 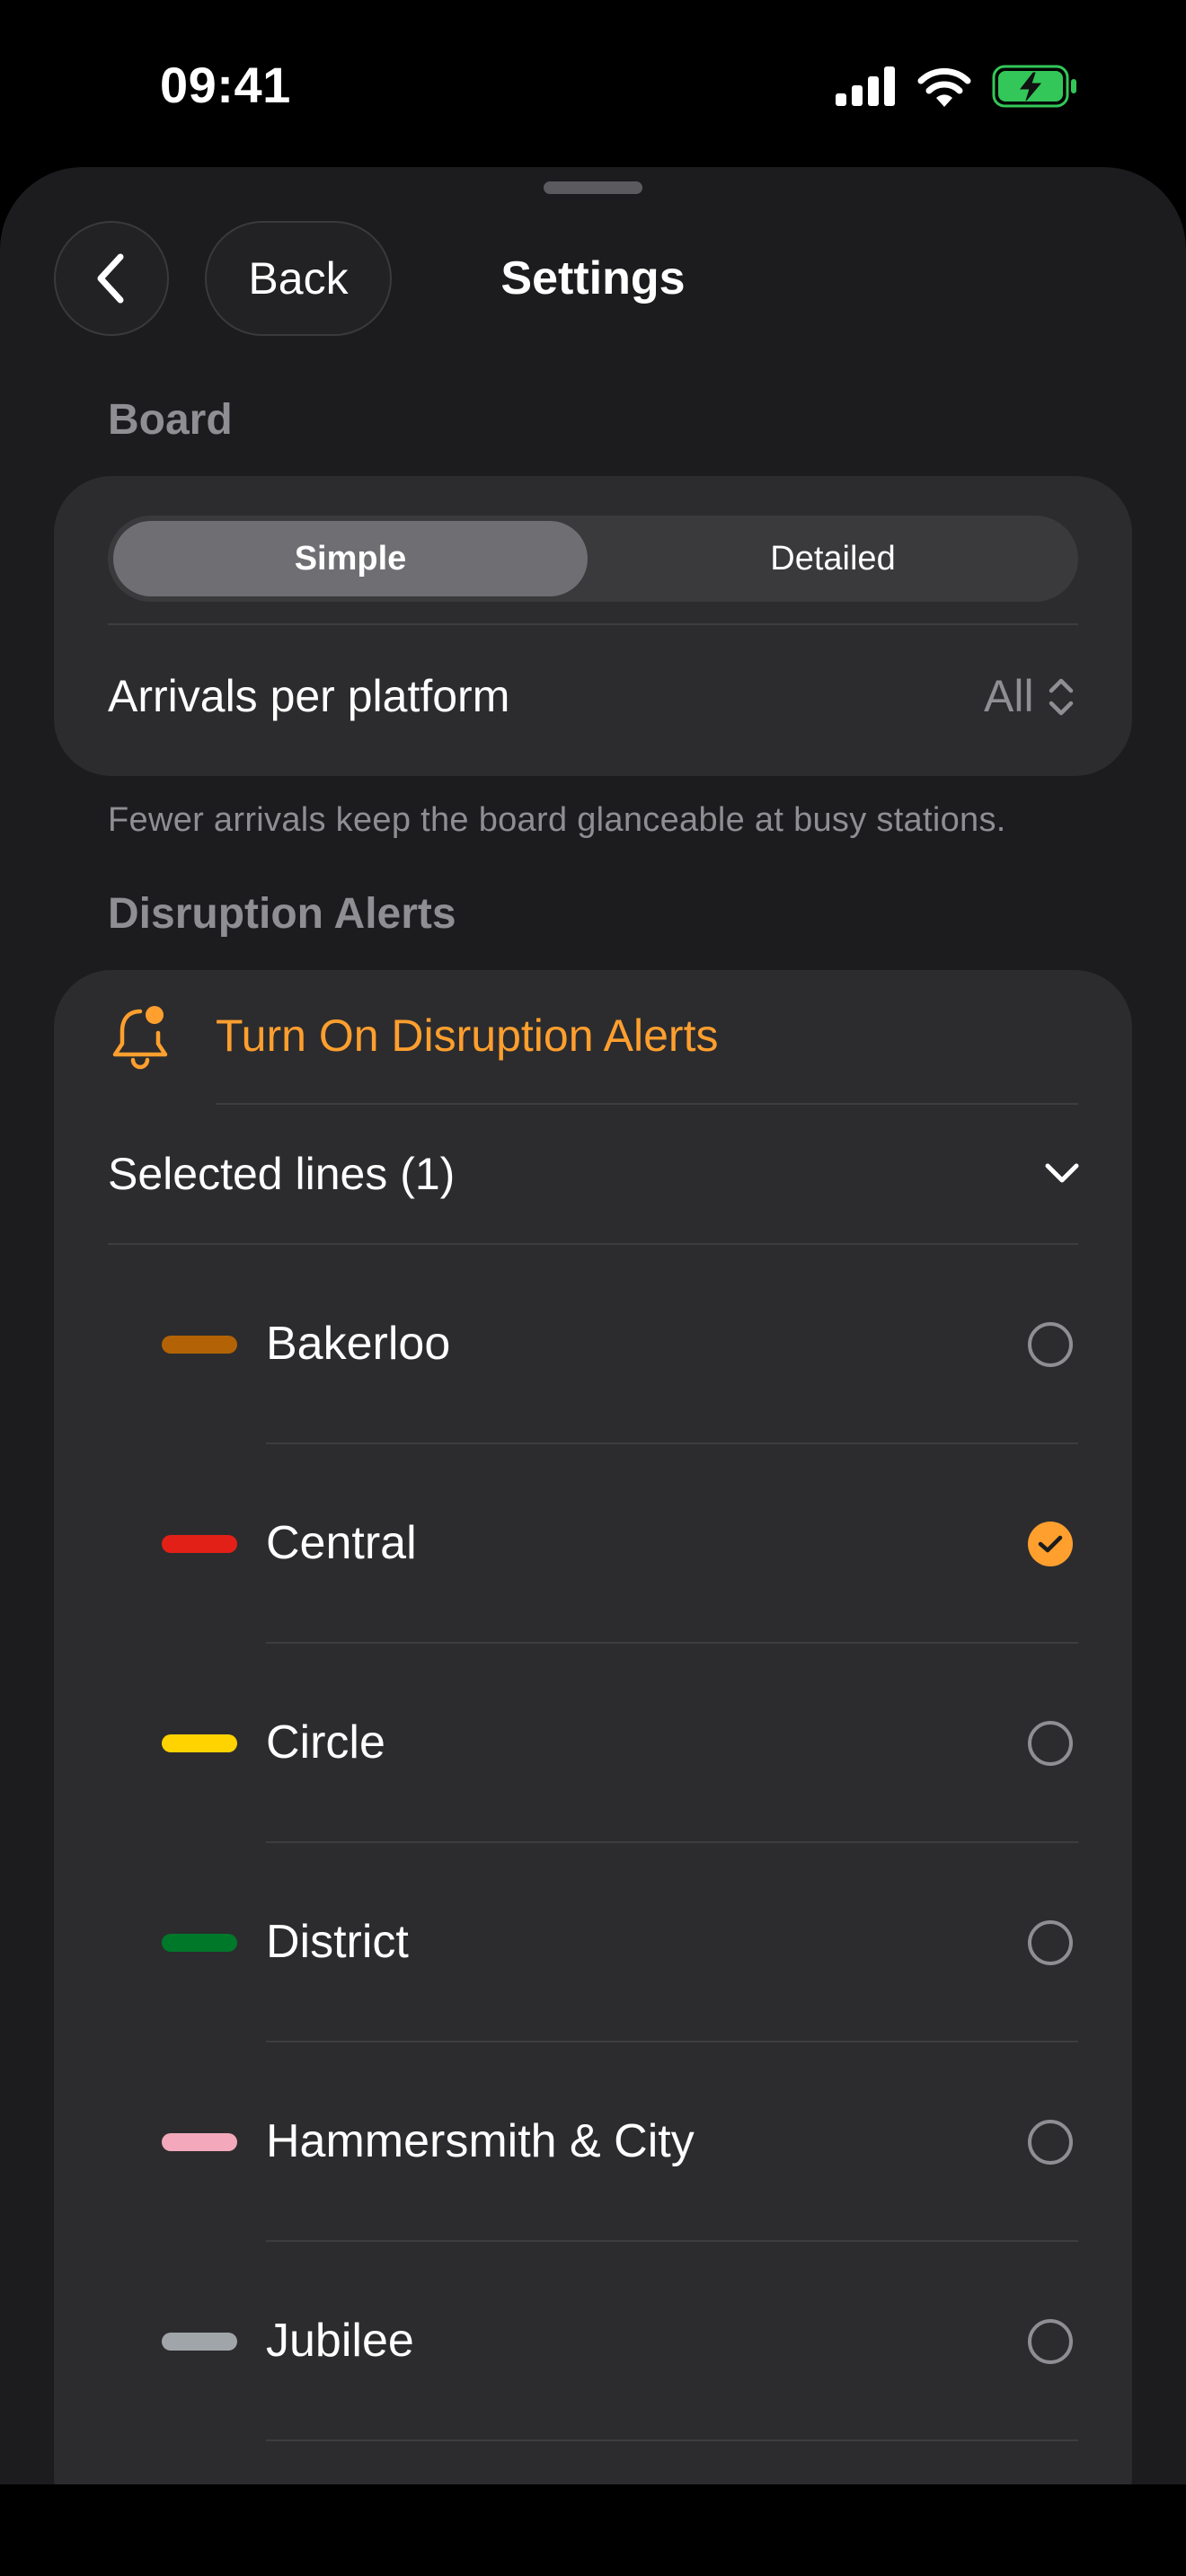 I want to click on page-title: Settings, so click(x=593, y=278).